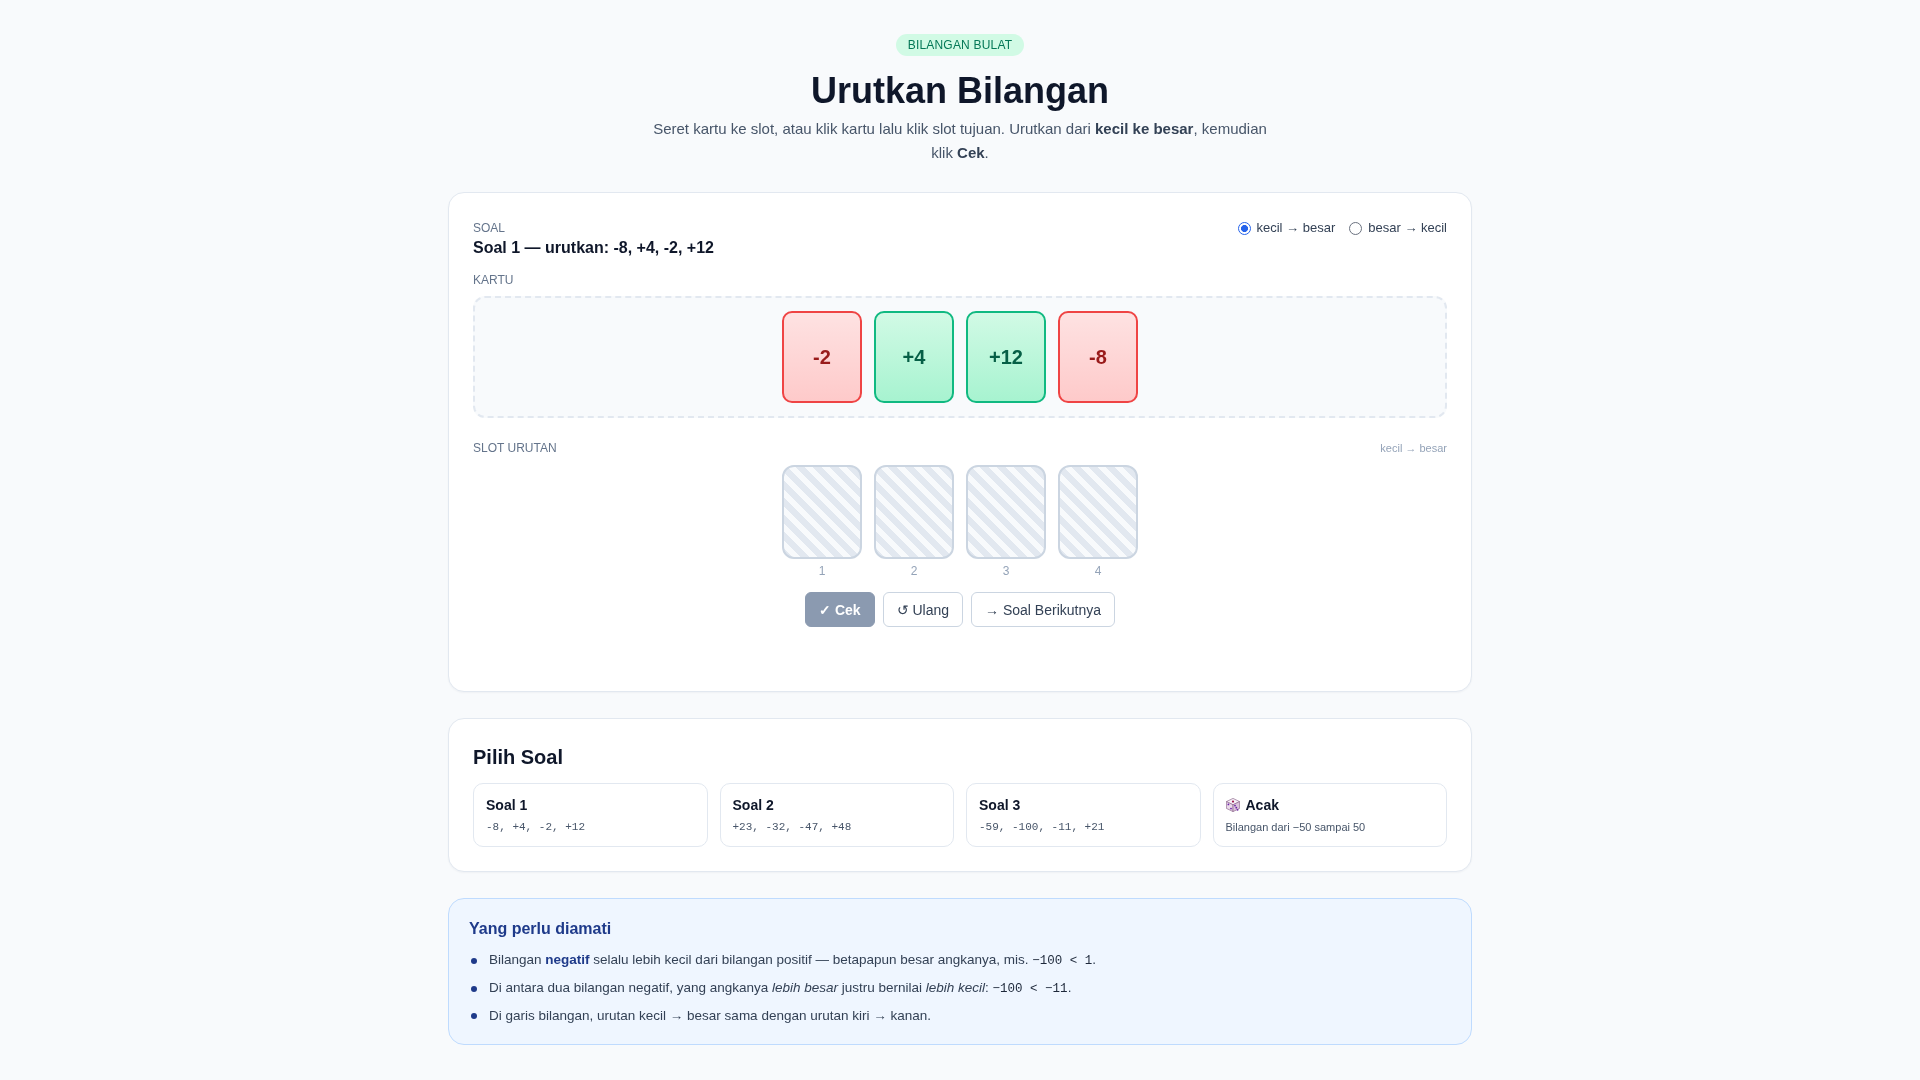  What do you see at coordinates (1006, 571) in the screenshot?
I see `slot-number: 3` at bounding box center [1006, 571].